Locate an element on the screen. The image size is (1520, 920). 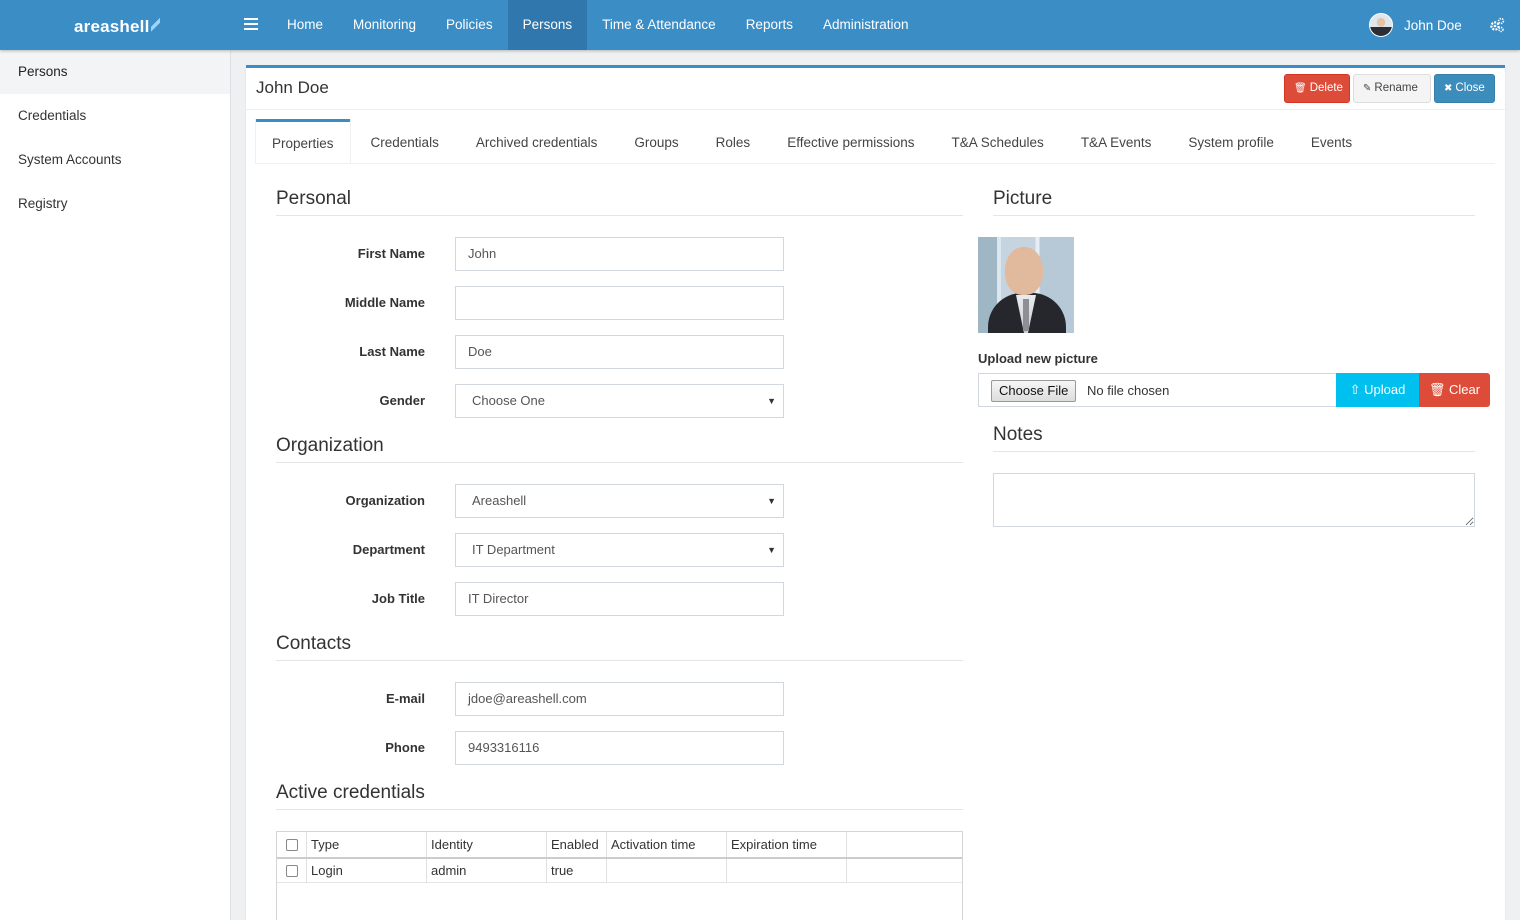
close-button: ✖ Close is located at coordinates (1464, 88).